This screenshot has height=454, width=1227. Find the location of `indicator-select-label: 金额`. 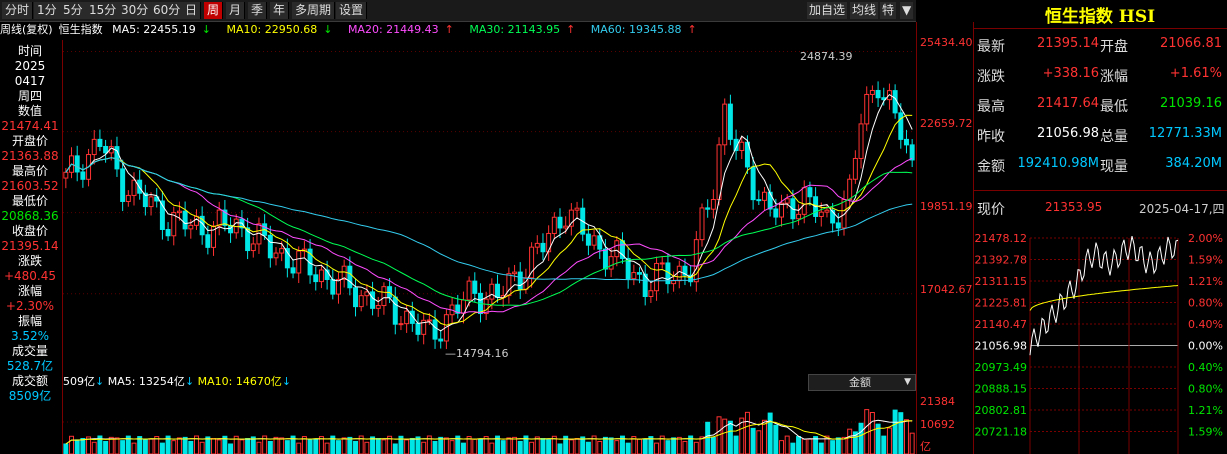

indicator-select-label: 金额 is located at coordinates (860, 382).